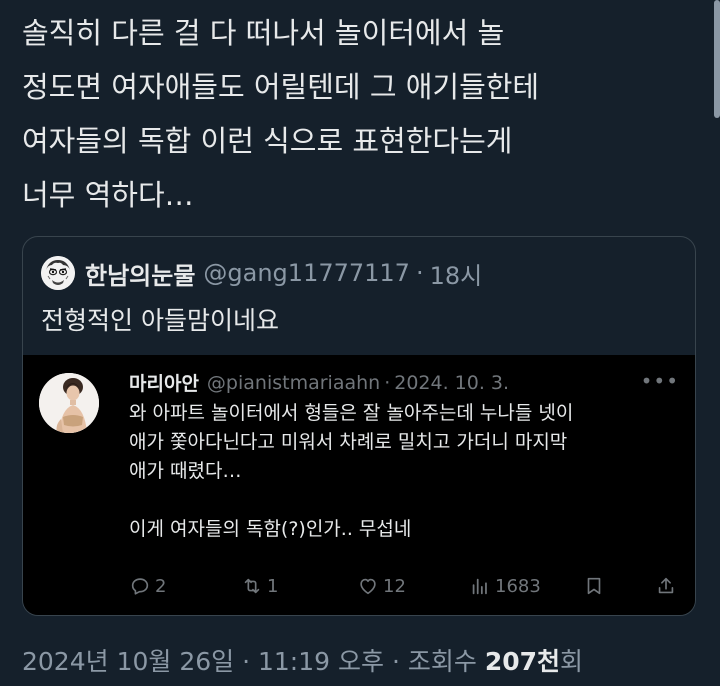  What do you see at coordinates (351, 413) in the screenshot?
I see `embed-text-line: 와 아파트 놀이터에서 형들은 잘 놀아주는데 누나들 넷이` at bounding box center [351, 413].